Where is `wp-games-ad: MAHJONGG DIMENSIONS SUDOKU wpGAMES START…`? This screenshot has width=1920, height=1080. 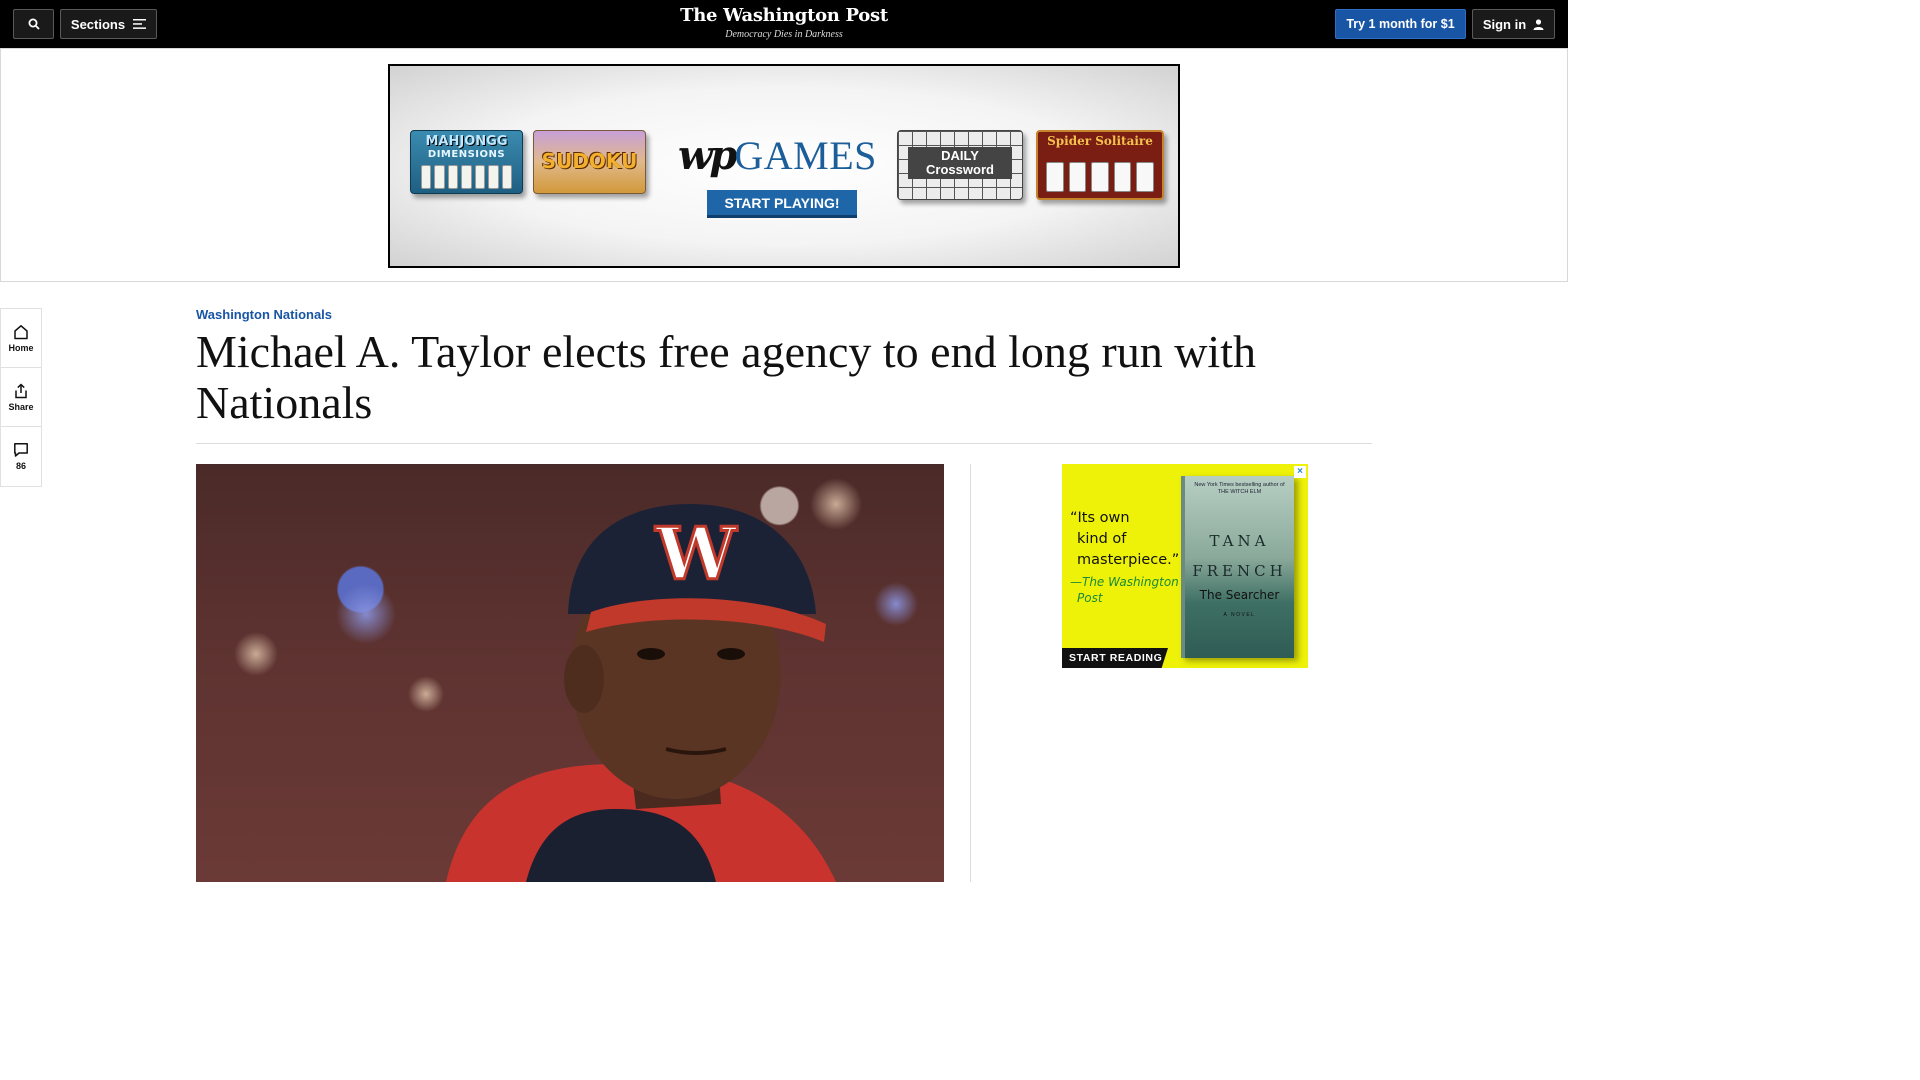 wp-games-ad: MAHJONGG DIMENSIONS SUDOKU wpGAMES START… is located at coordinates (784, 166).